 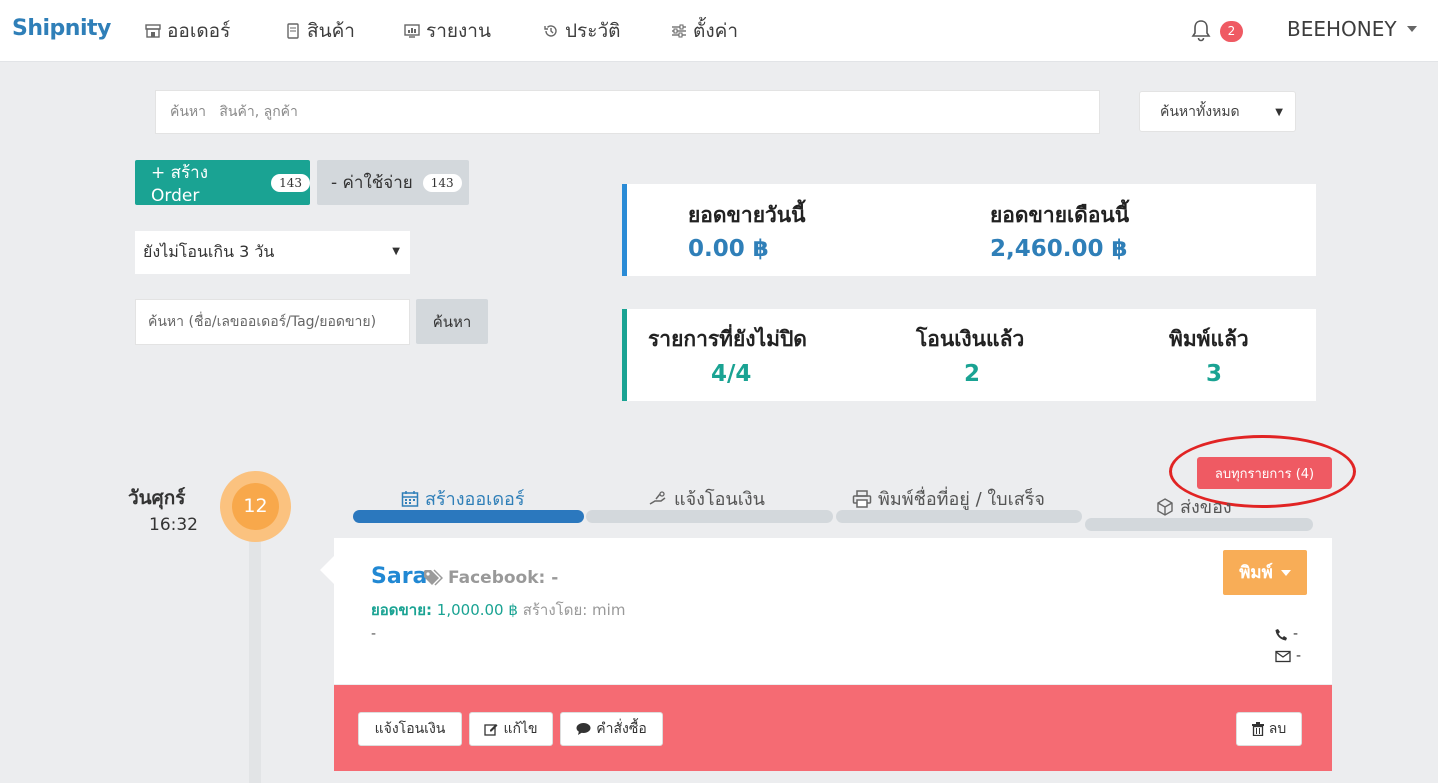 I want to click on order-message-button: คำสั่งซื้อ, so click(x=611, y=729).